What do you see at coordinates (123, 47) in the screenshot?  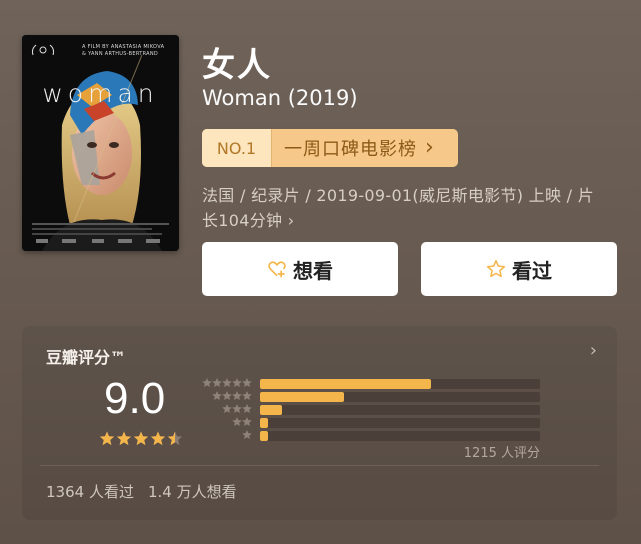 I see `poster-credit-line: A FILM BY ANASTASIA MIKOVA` at bounding box center [123, 47].